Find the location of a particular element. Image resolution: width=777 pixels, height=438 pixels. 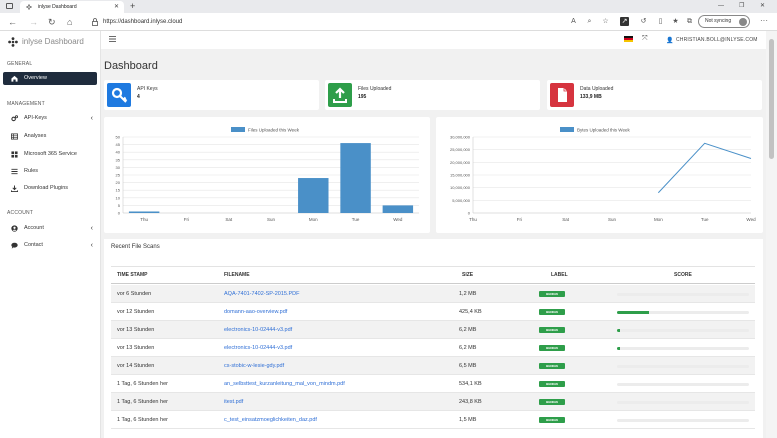

sidebar-item-contact: Contact ‹ is located at coordinates (50, 245).